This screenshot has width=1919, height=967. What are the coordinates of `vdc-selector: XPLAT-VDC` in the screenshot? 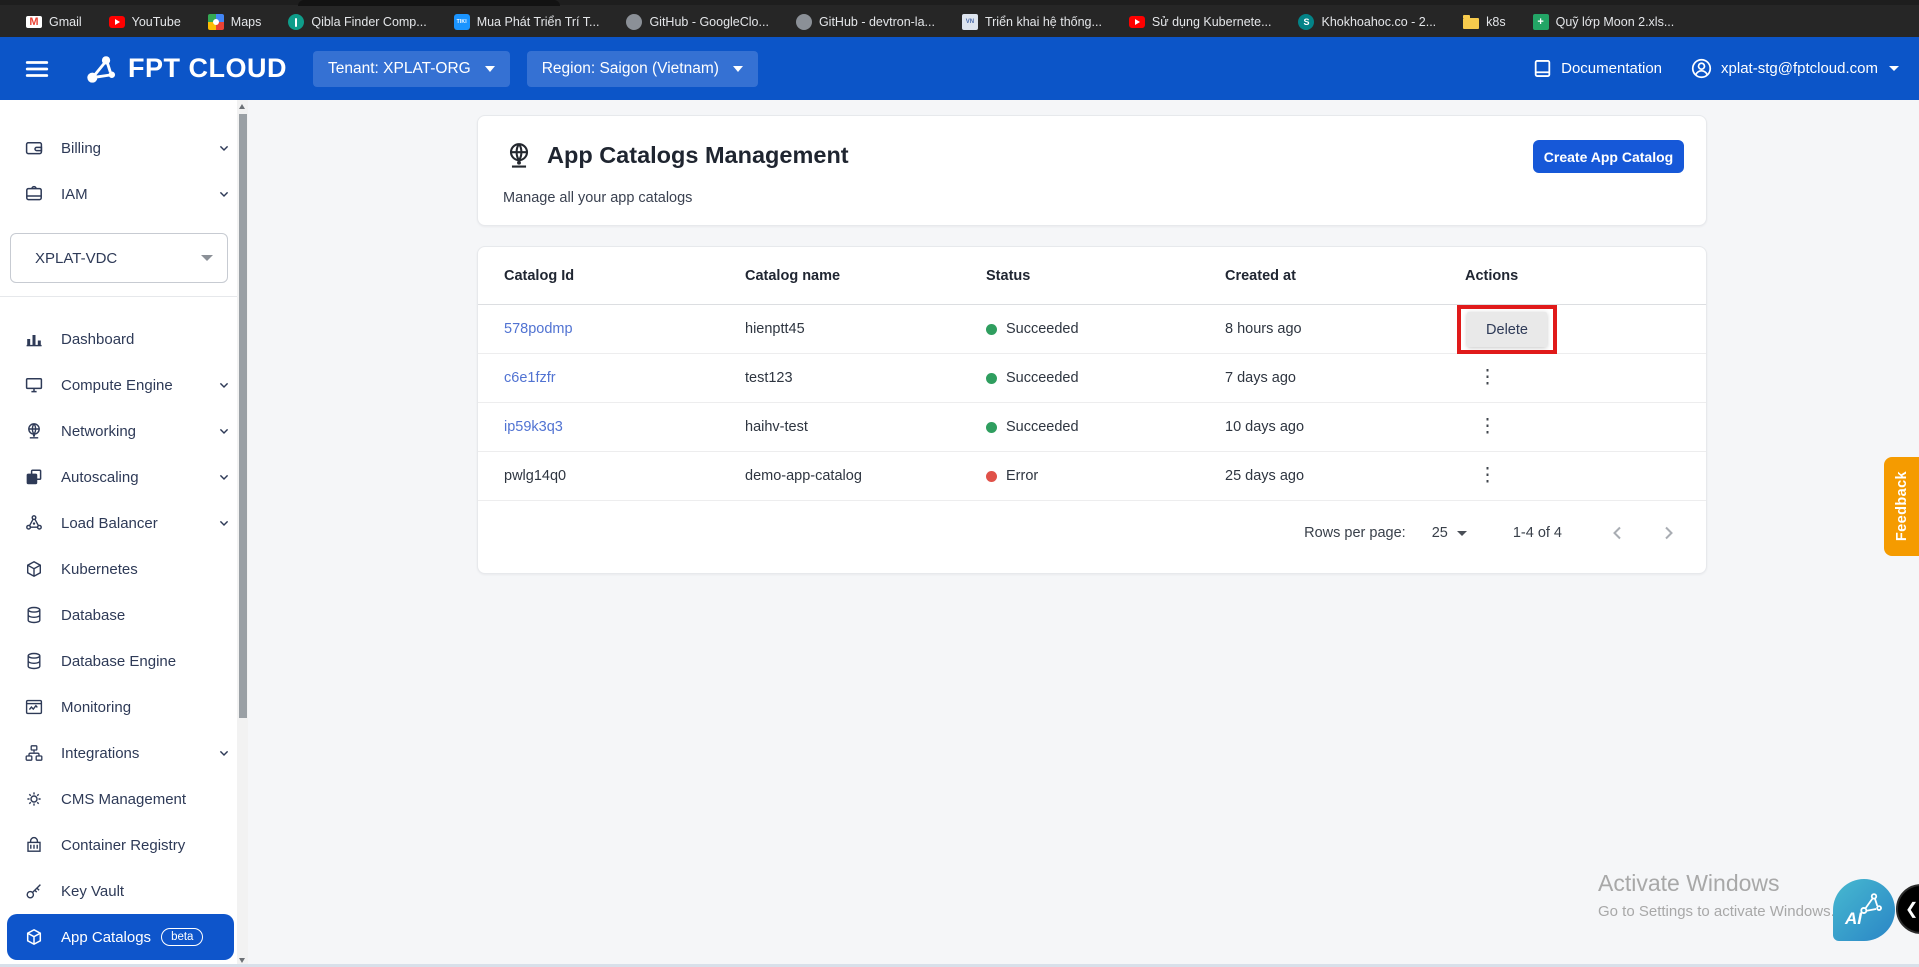 It's located at (119, 258).